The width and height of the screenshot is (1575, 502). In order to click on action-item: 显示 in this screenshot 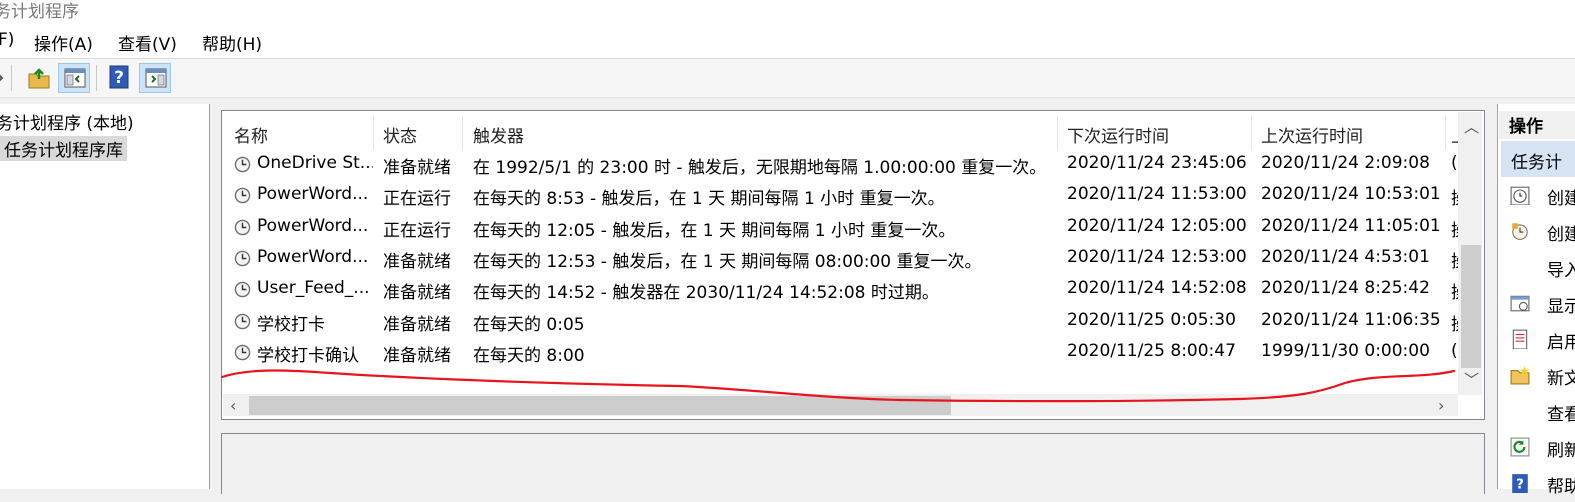, I will do `click(1538, 307)`.